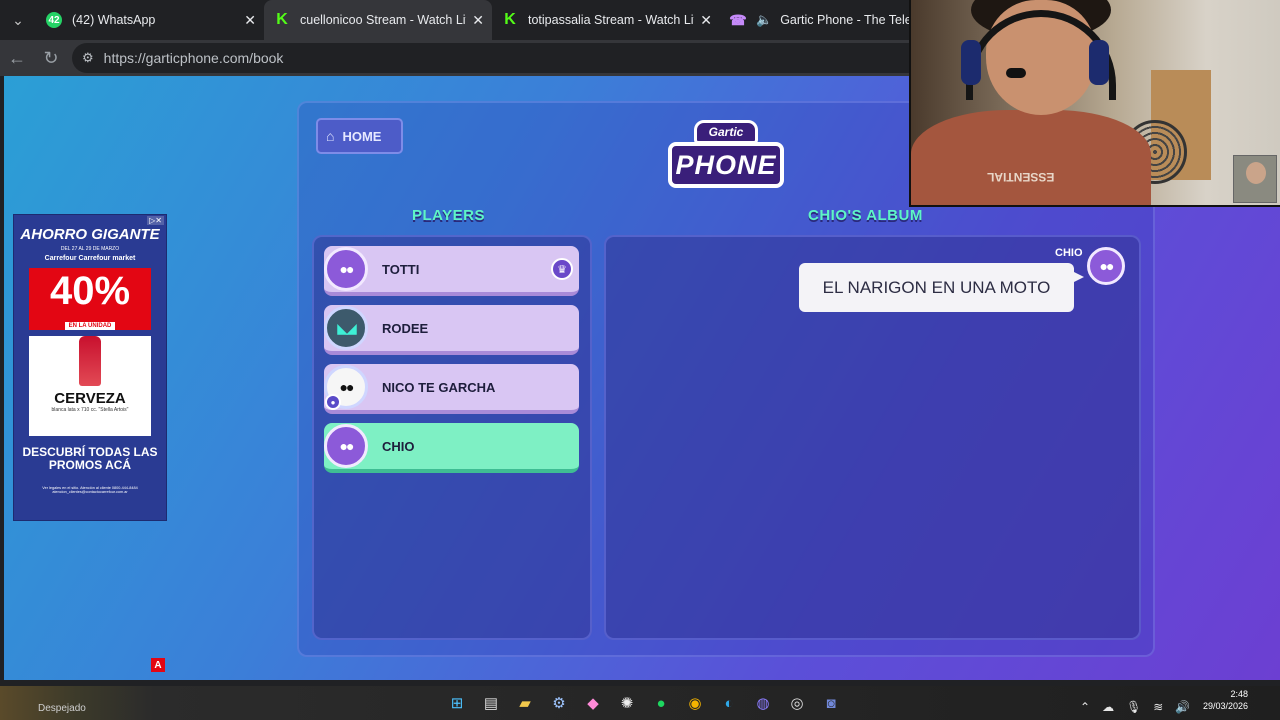  I want to click on player-card-active: ●● CHIO, so click(451, 448).